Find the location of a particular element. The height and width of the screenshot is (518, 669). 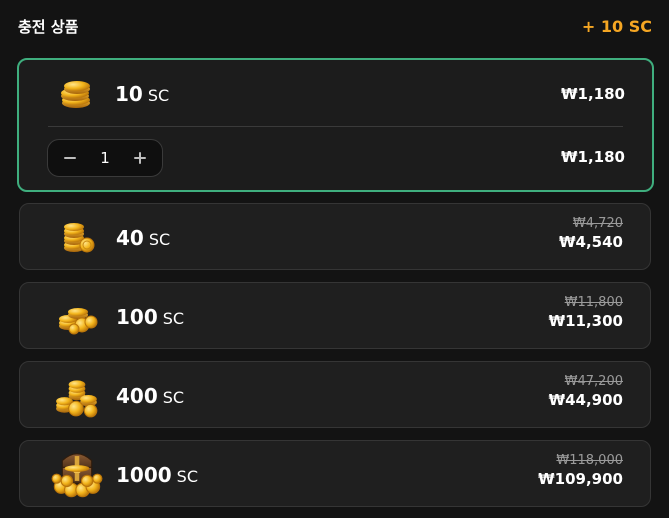

product-name: 400 SC is located at coordinates (150, 396).